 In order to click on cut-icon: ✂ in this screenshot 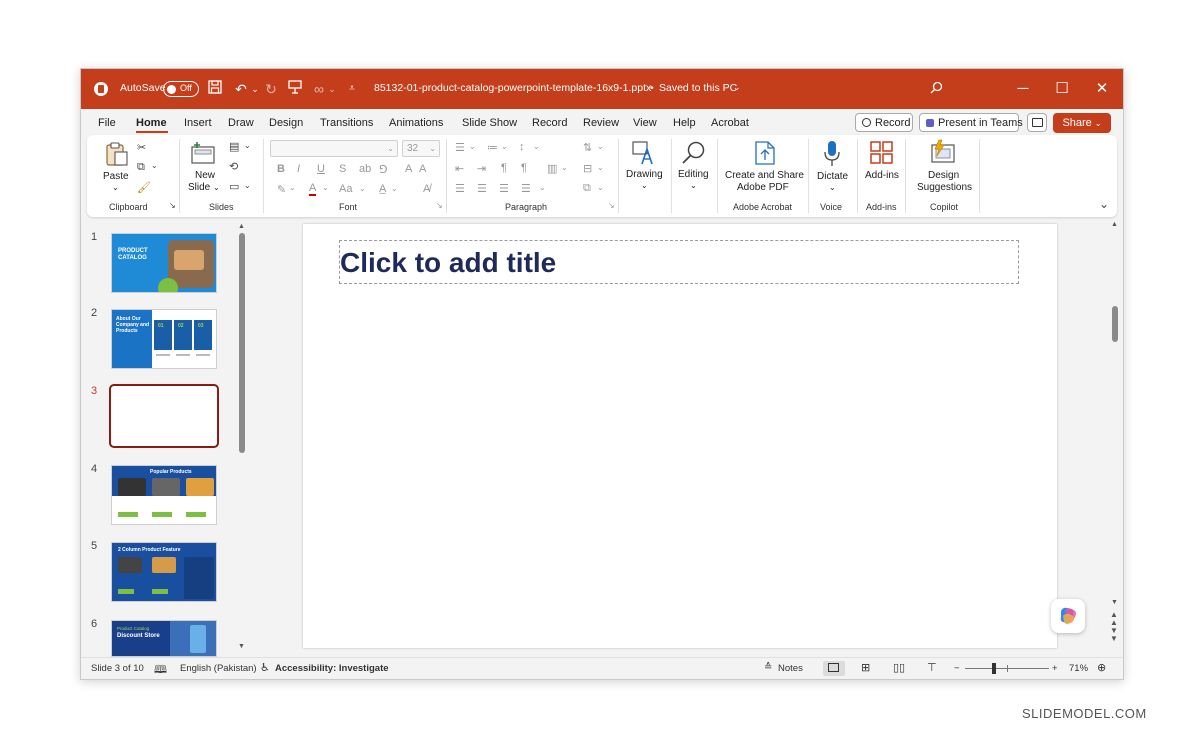, I will do `click(141, 147)`.